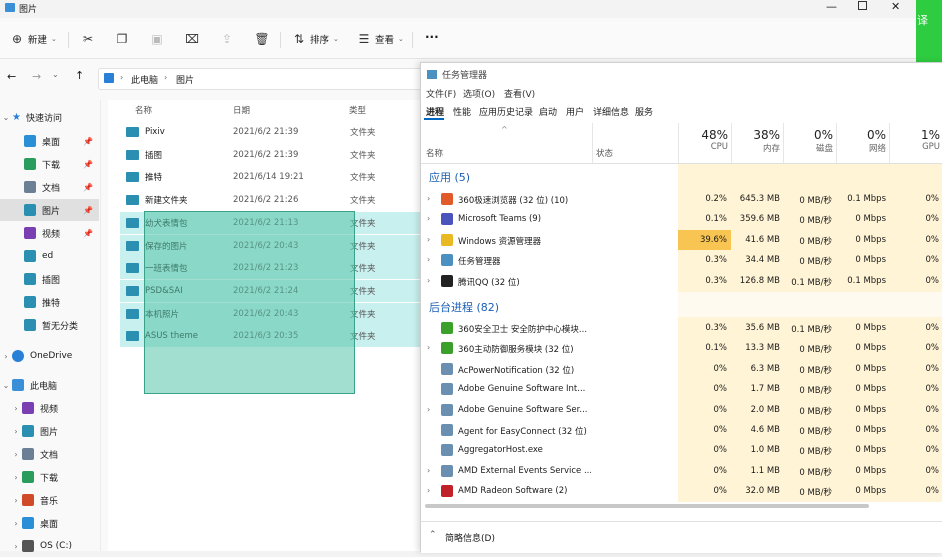 This screenshot has height=557, width=942. What do you see at coordinates (441, 93) in the screenshot?
I see `menu-file: 文件(F)` at bounding box center [441, 93].